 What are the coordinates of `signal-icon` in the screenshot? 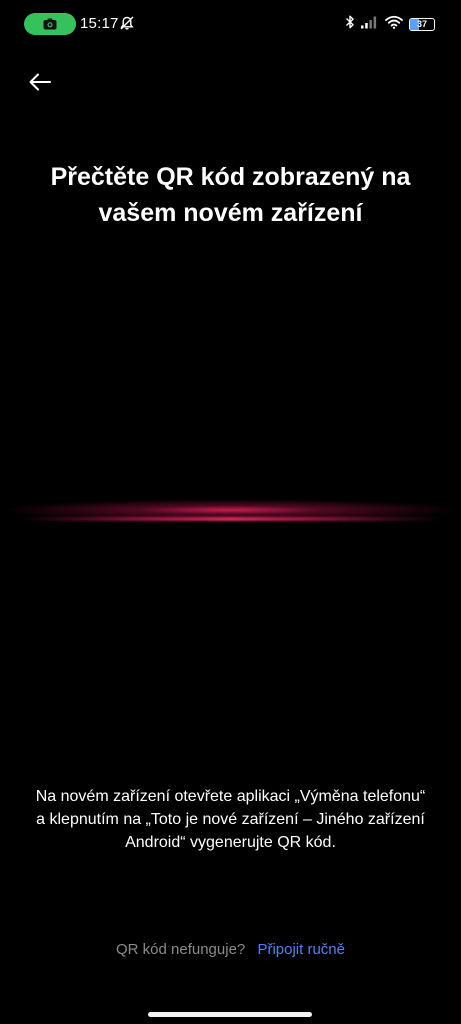 It's located at (370, 24).